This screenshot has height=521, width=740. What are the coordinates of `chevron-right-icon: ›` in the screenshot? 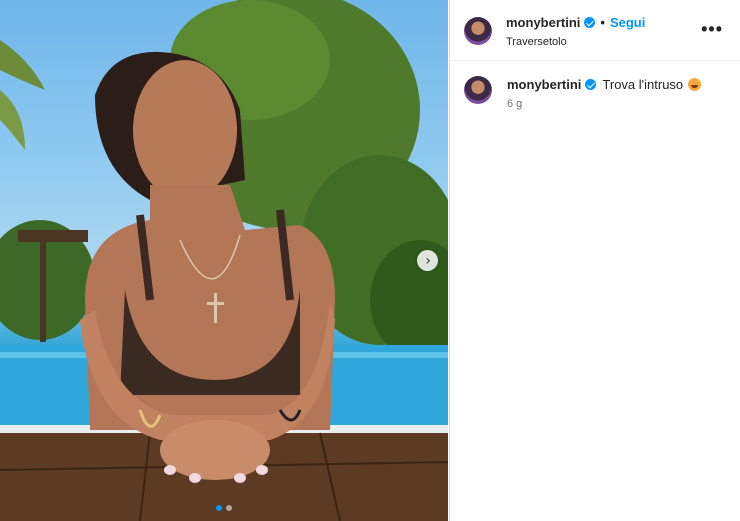 It's located at (428, 260).